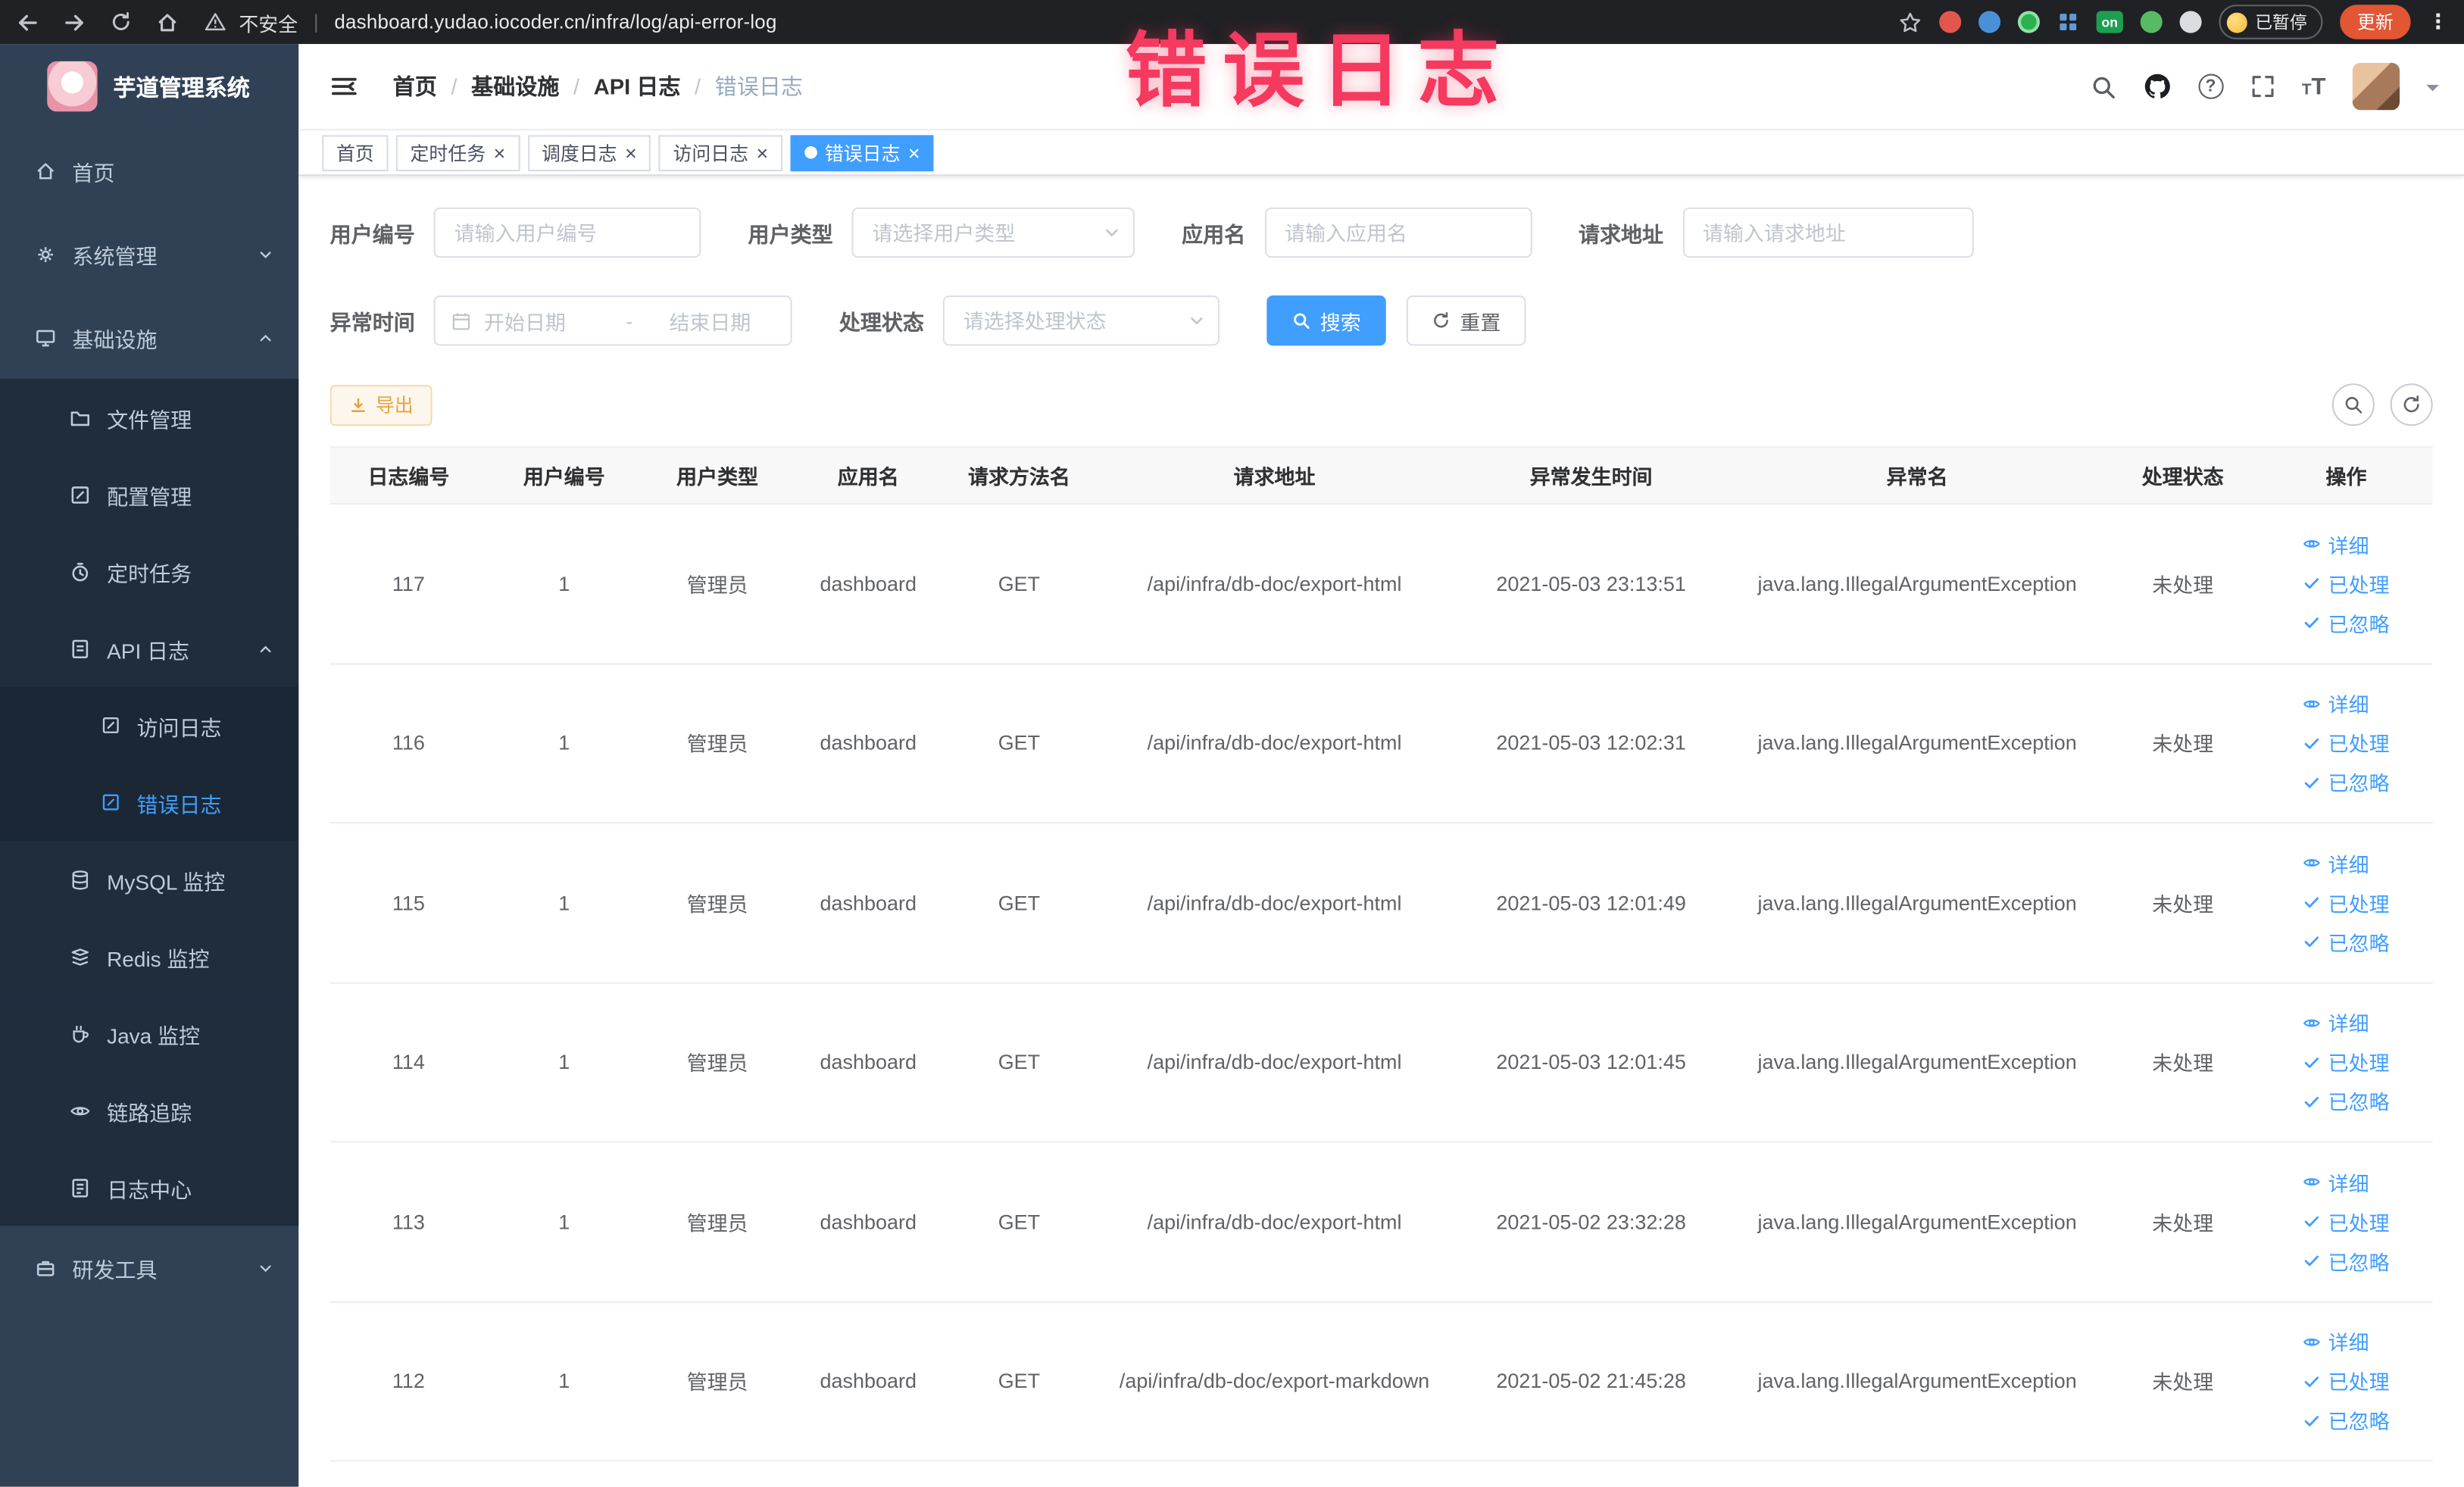 This screenshot has height=1487, width=2464. What do you see at coordinates (710, 322) in the screenshot?
I see `date-end-placeholder: 结束日期` at bounding box center [710, 322].